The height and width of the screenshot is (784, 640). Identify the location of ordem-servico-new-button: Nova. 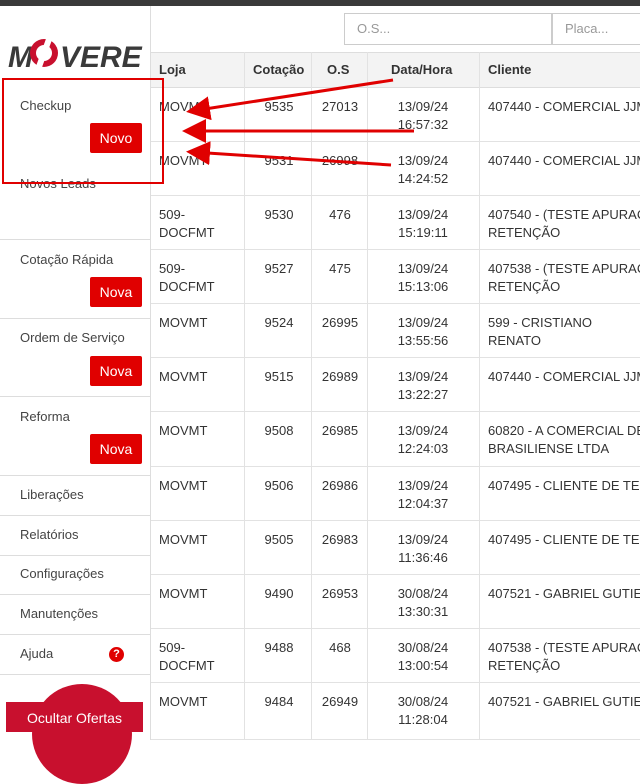
(116, 371).